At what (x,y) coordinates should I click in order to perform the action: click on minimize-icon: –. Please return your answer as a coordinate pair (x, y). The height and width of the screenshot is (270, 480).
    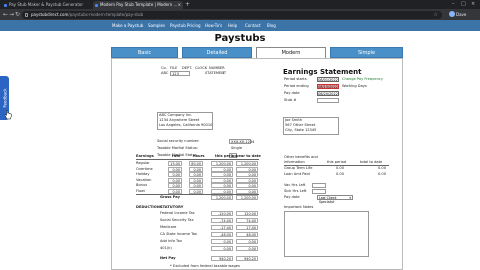
    Looking at the image, I should click on (453, 4).